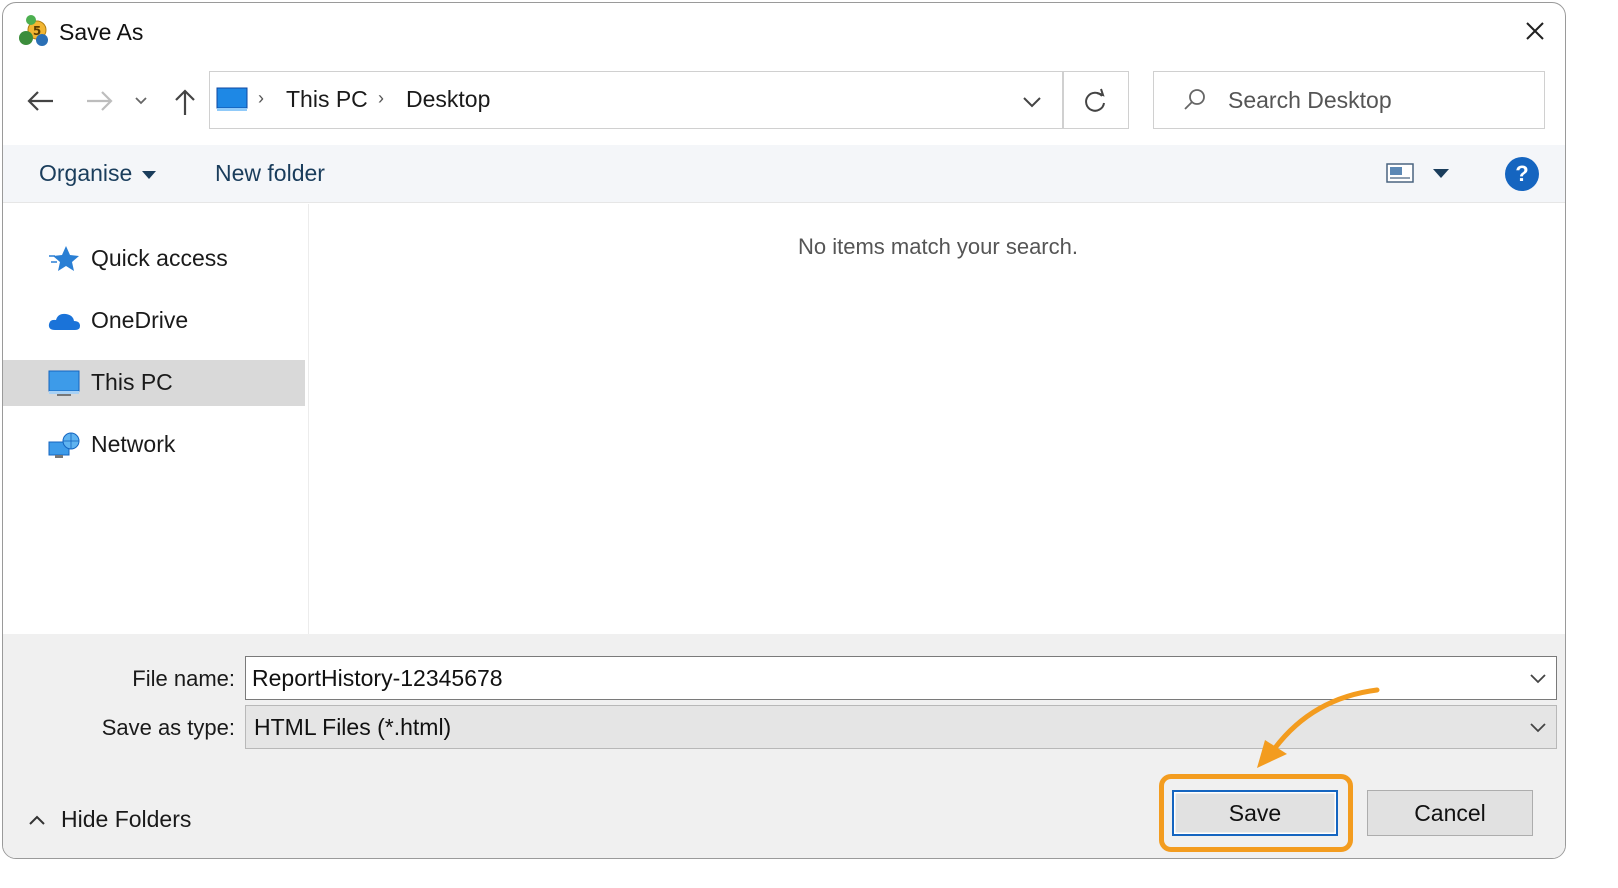  What do you see at coordinates (64, 258) in the screenshot?
I see `star-icon` at bounding box center [64, 258].